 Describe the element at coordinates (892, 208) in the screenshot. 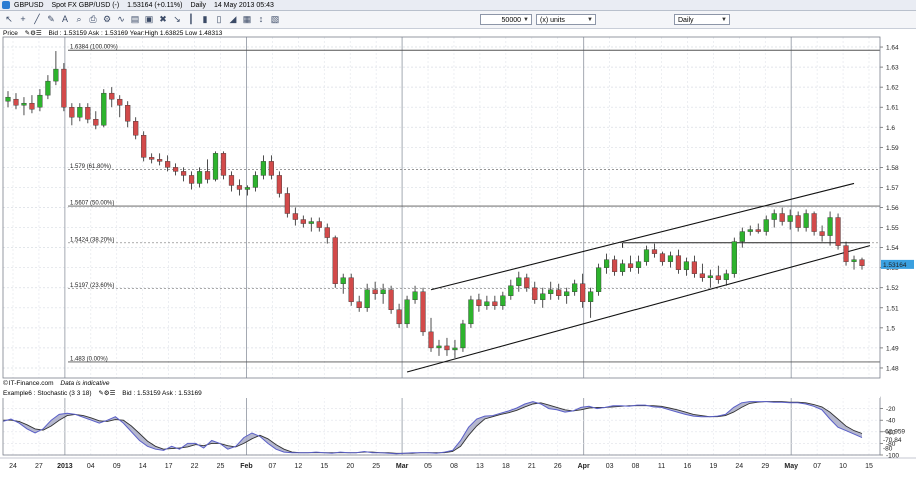

I see `price-axis-label: 1.56` at that location.